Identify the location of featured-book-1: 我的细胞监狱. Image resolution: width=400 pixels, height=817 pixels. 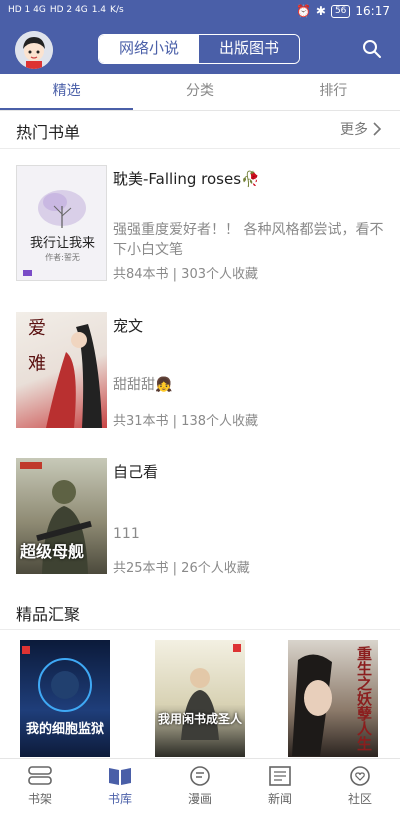
(65, 698).